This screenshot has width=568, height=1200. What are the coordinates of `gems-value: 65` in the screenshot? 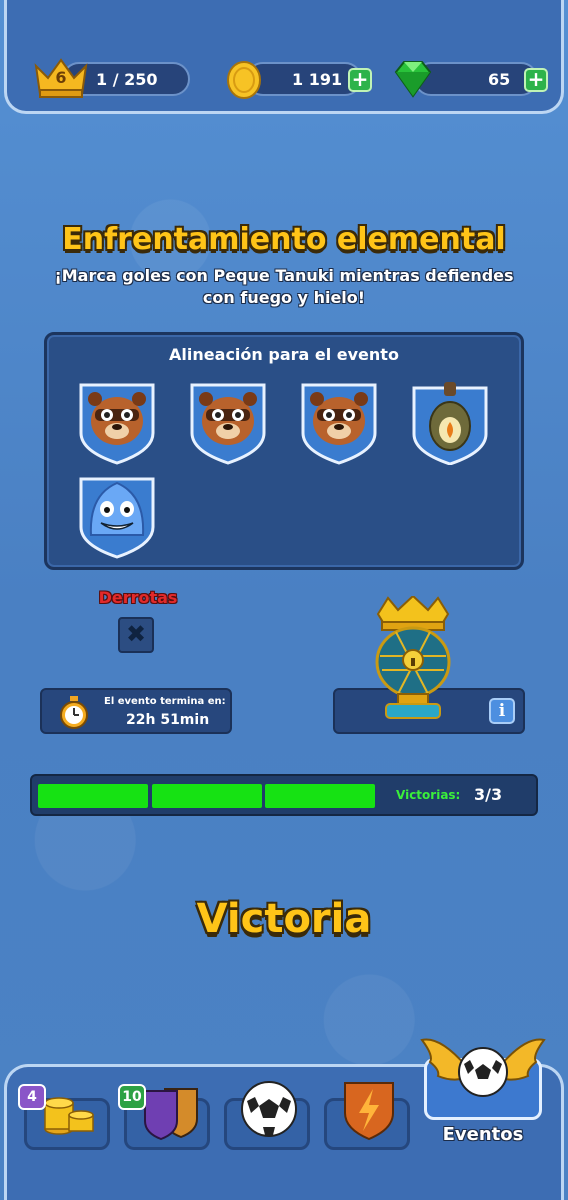 It's located at (499, 79).